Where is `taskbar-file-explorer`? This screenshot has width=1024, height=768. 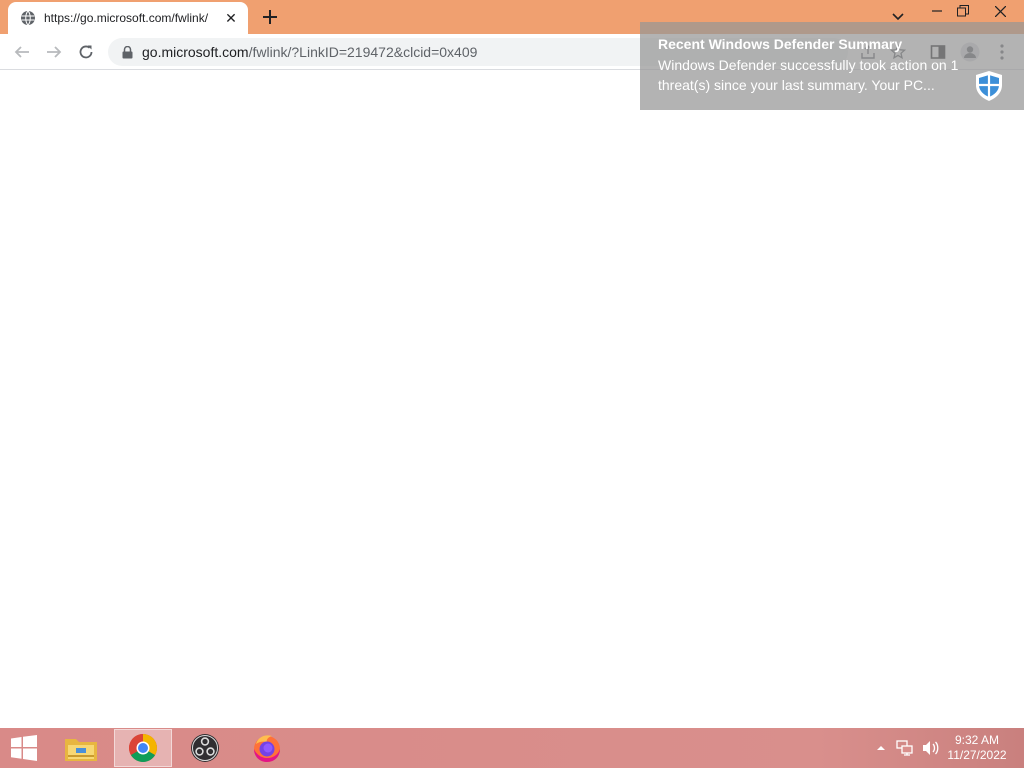 taskbar-file-explorer is located at coordinates (81, 748).